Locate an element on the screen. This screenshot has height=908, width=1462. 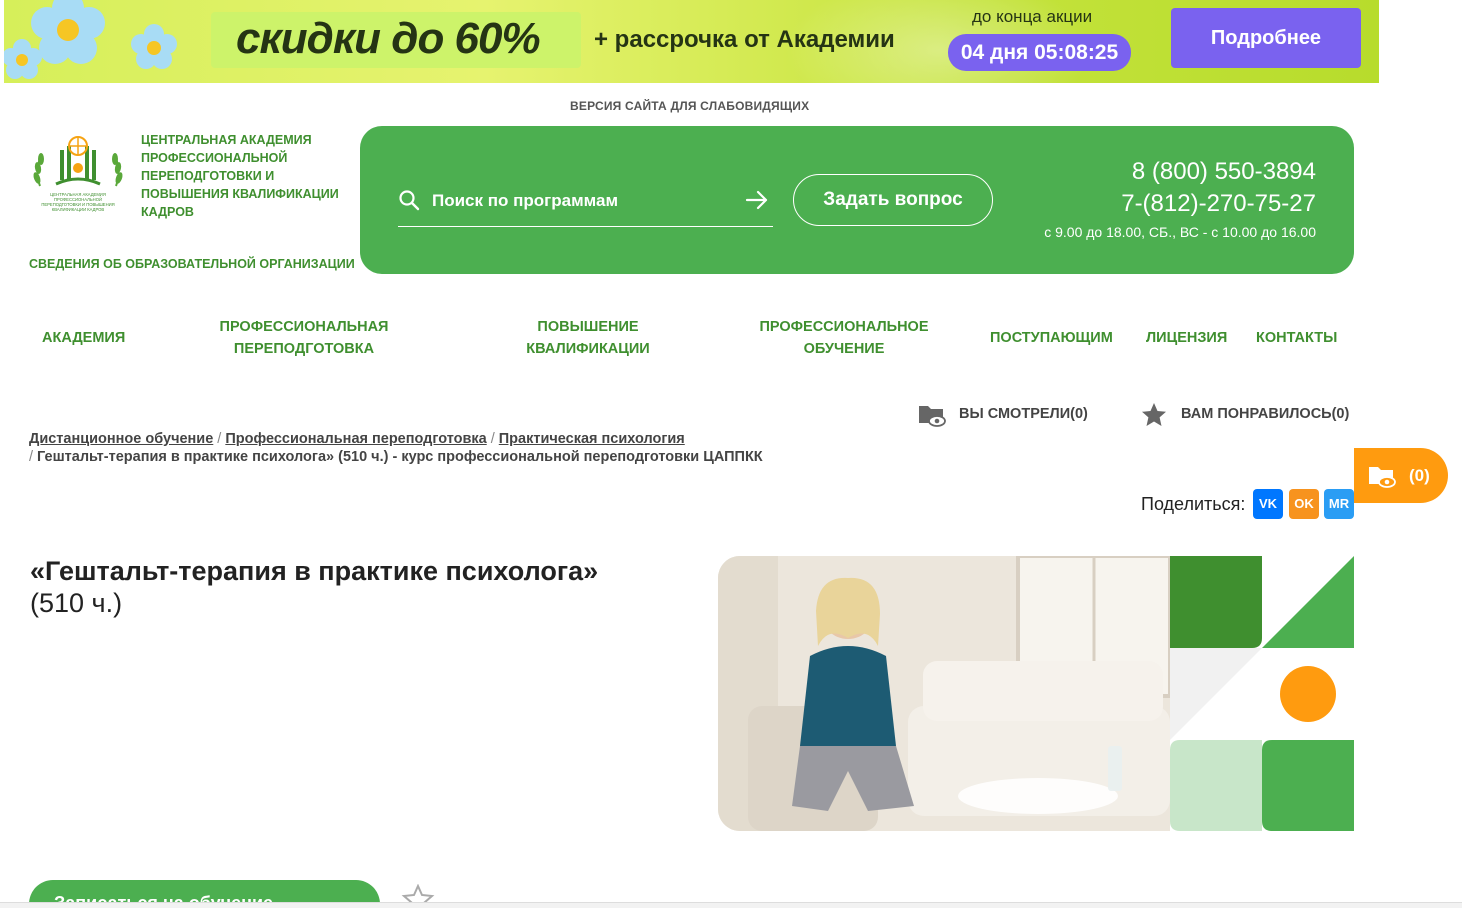
phone-secondary: 7-(812)-270-75-27 is located at coordinates (1218, 204).